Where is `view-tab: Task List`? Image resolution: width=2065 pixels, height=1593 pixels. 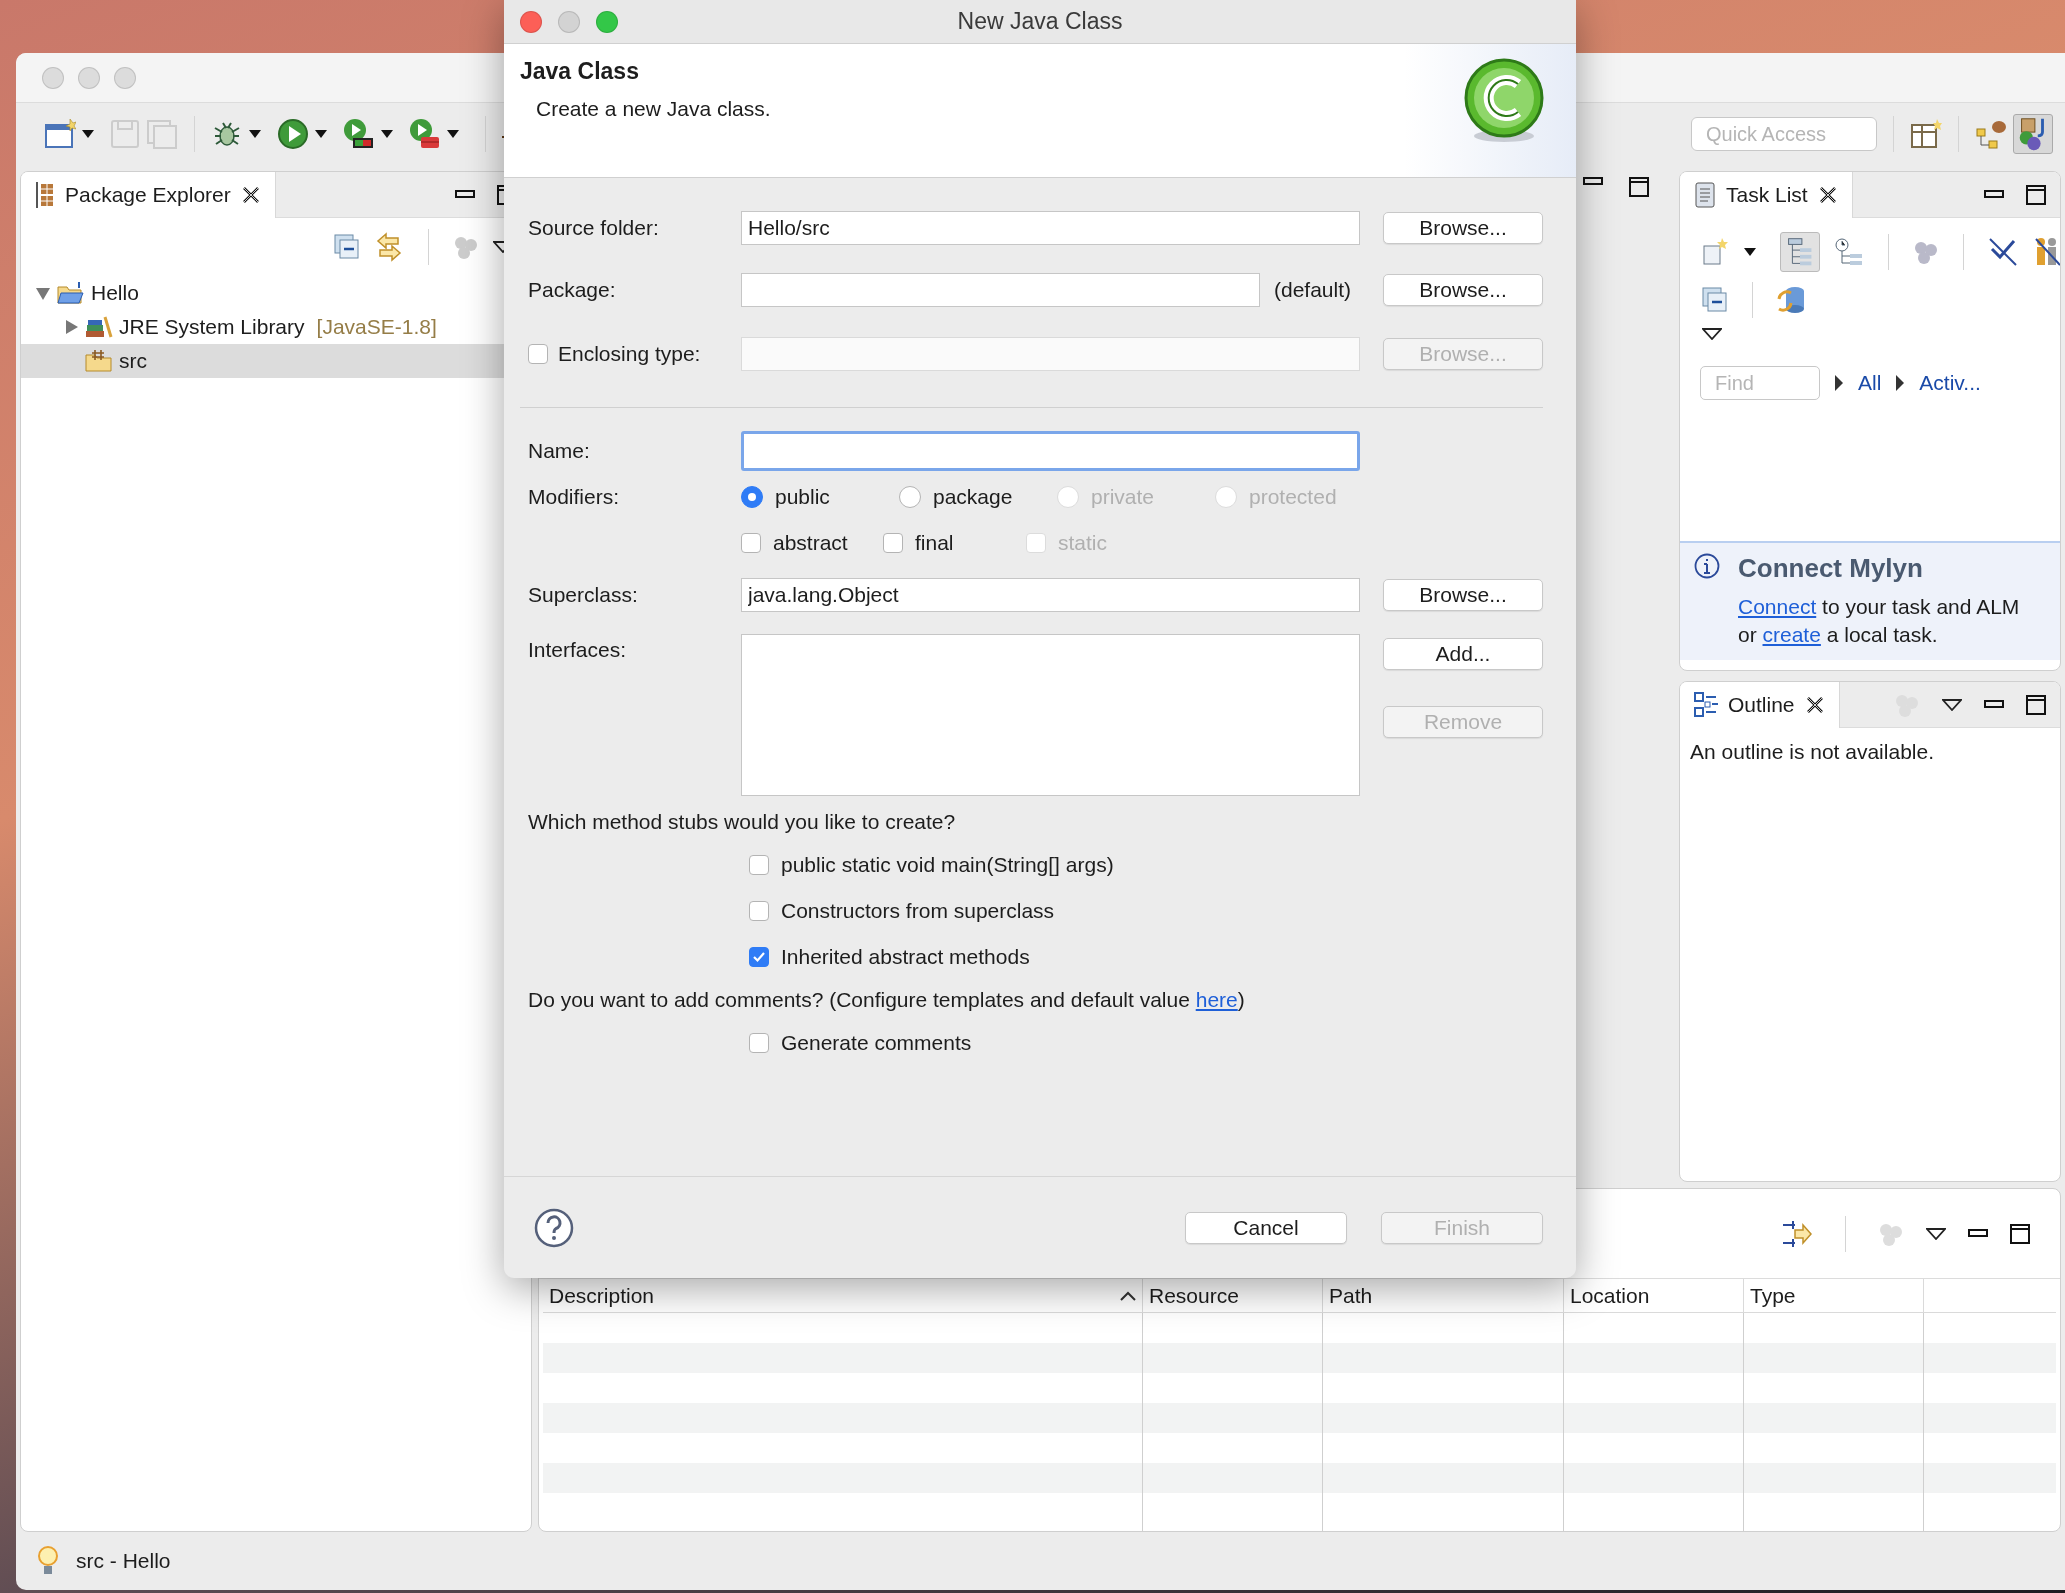
view-tab: Task List is located at coordinates (1766, 195).